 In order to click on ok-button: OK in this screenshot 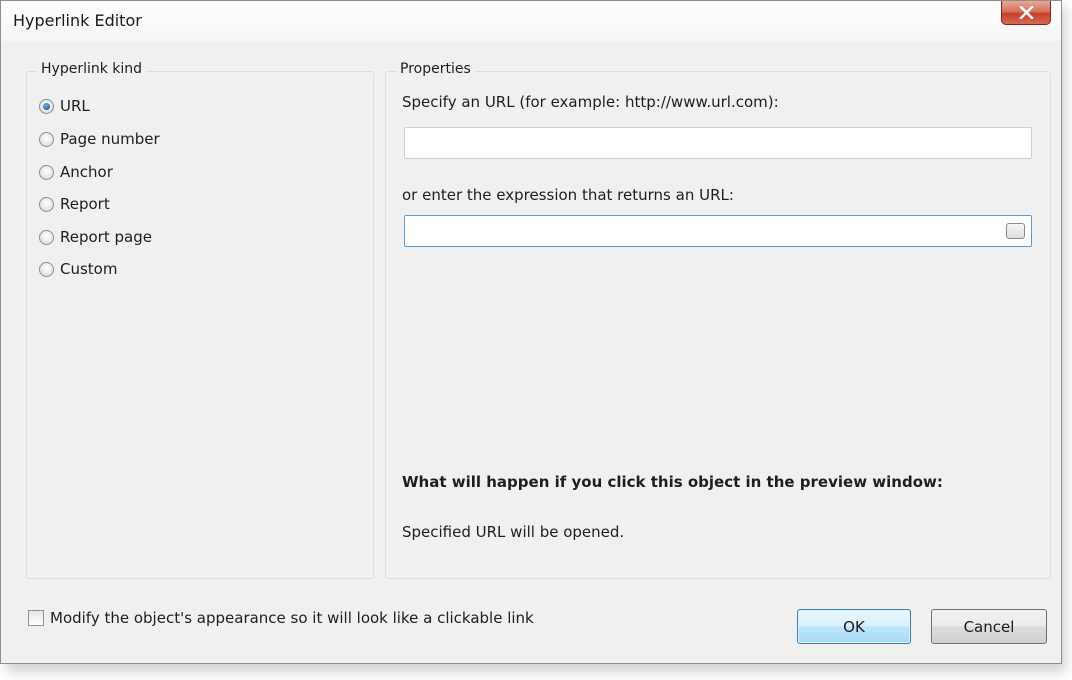, I will do `click(854, 626)`.